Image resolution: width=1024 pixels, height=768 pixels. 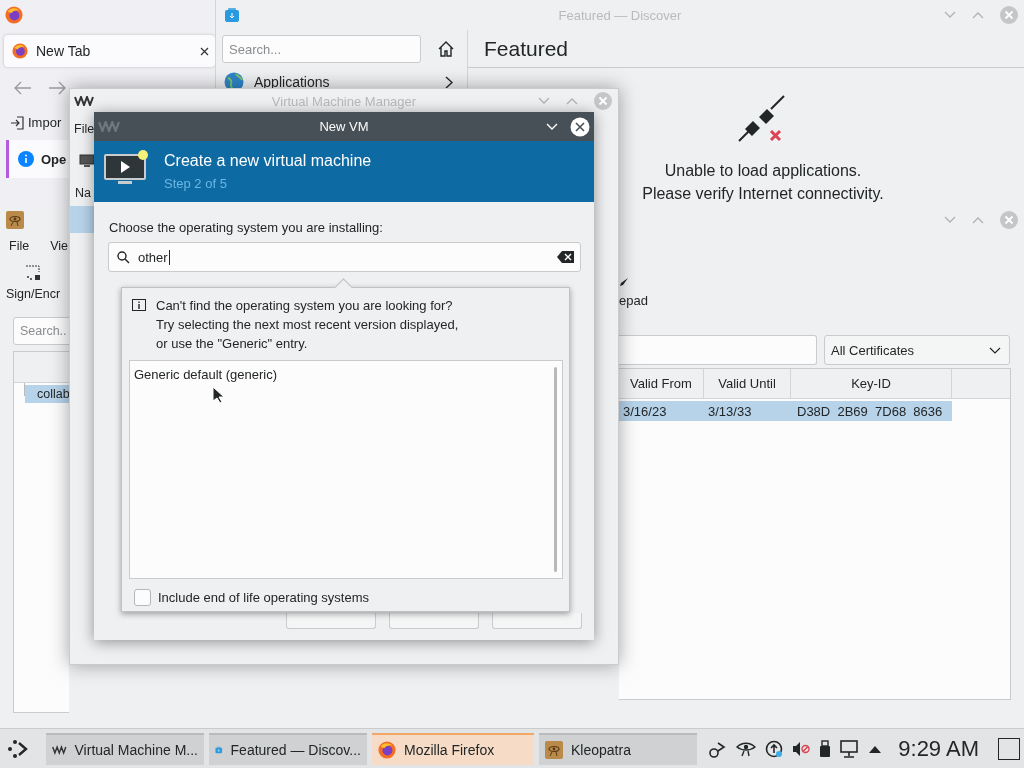 I want to click on search-field: other, so click(x=344, y=257).